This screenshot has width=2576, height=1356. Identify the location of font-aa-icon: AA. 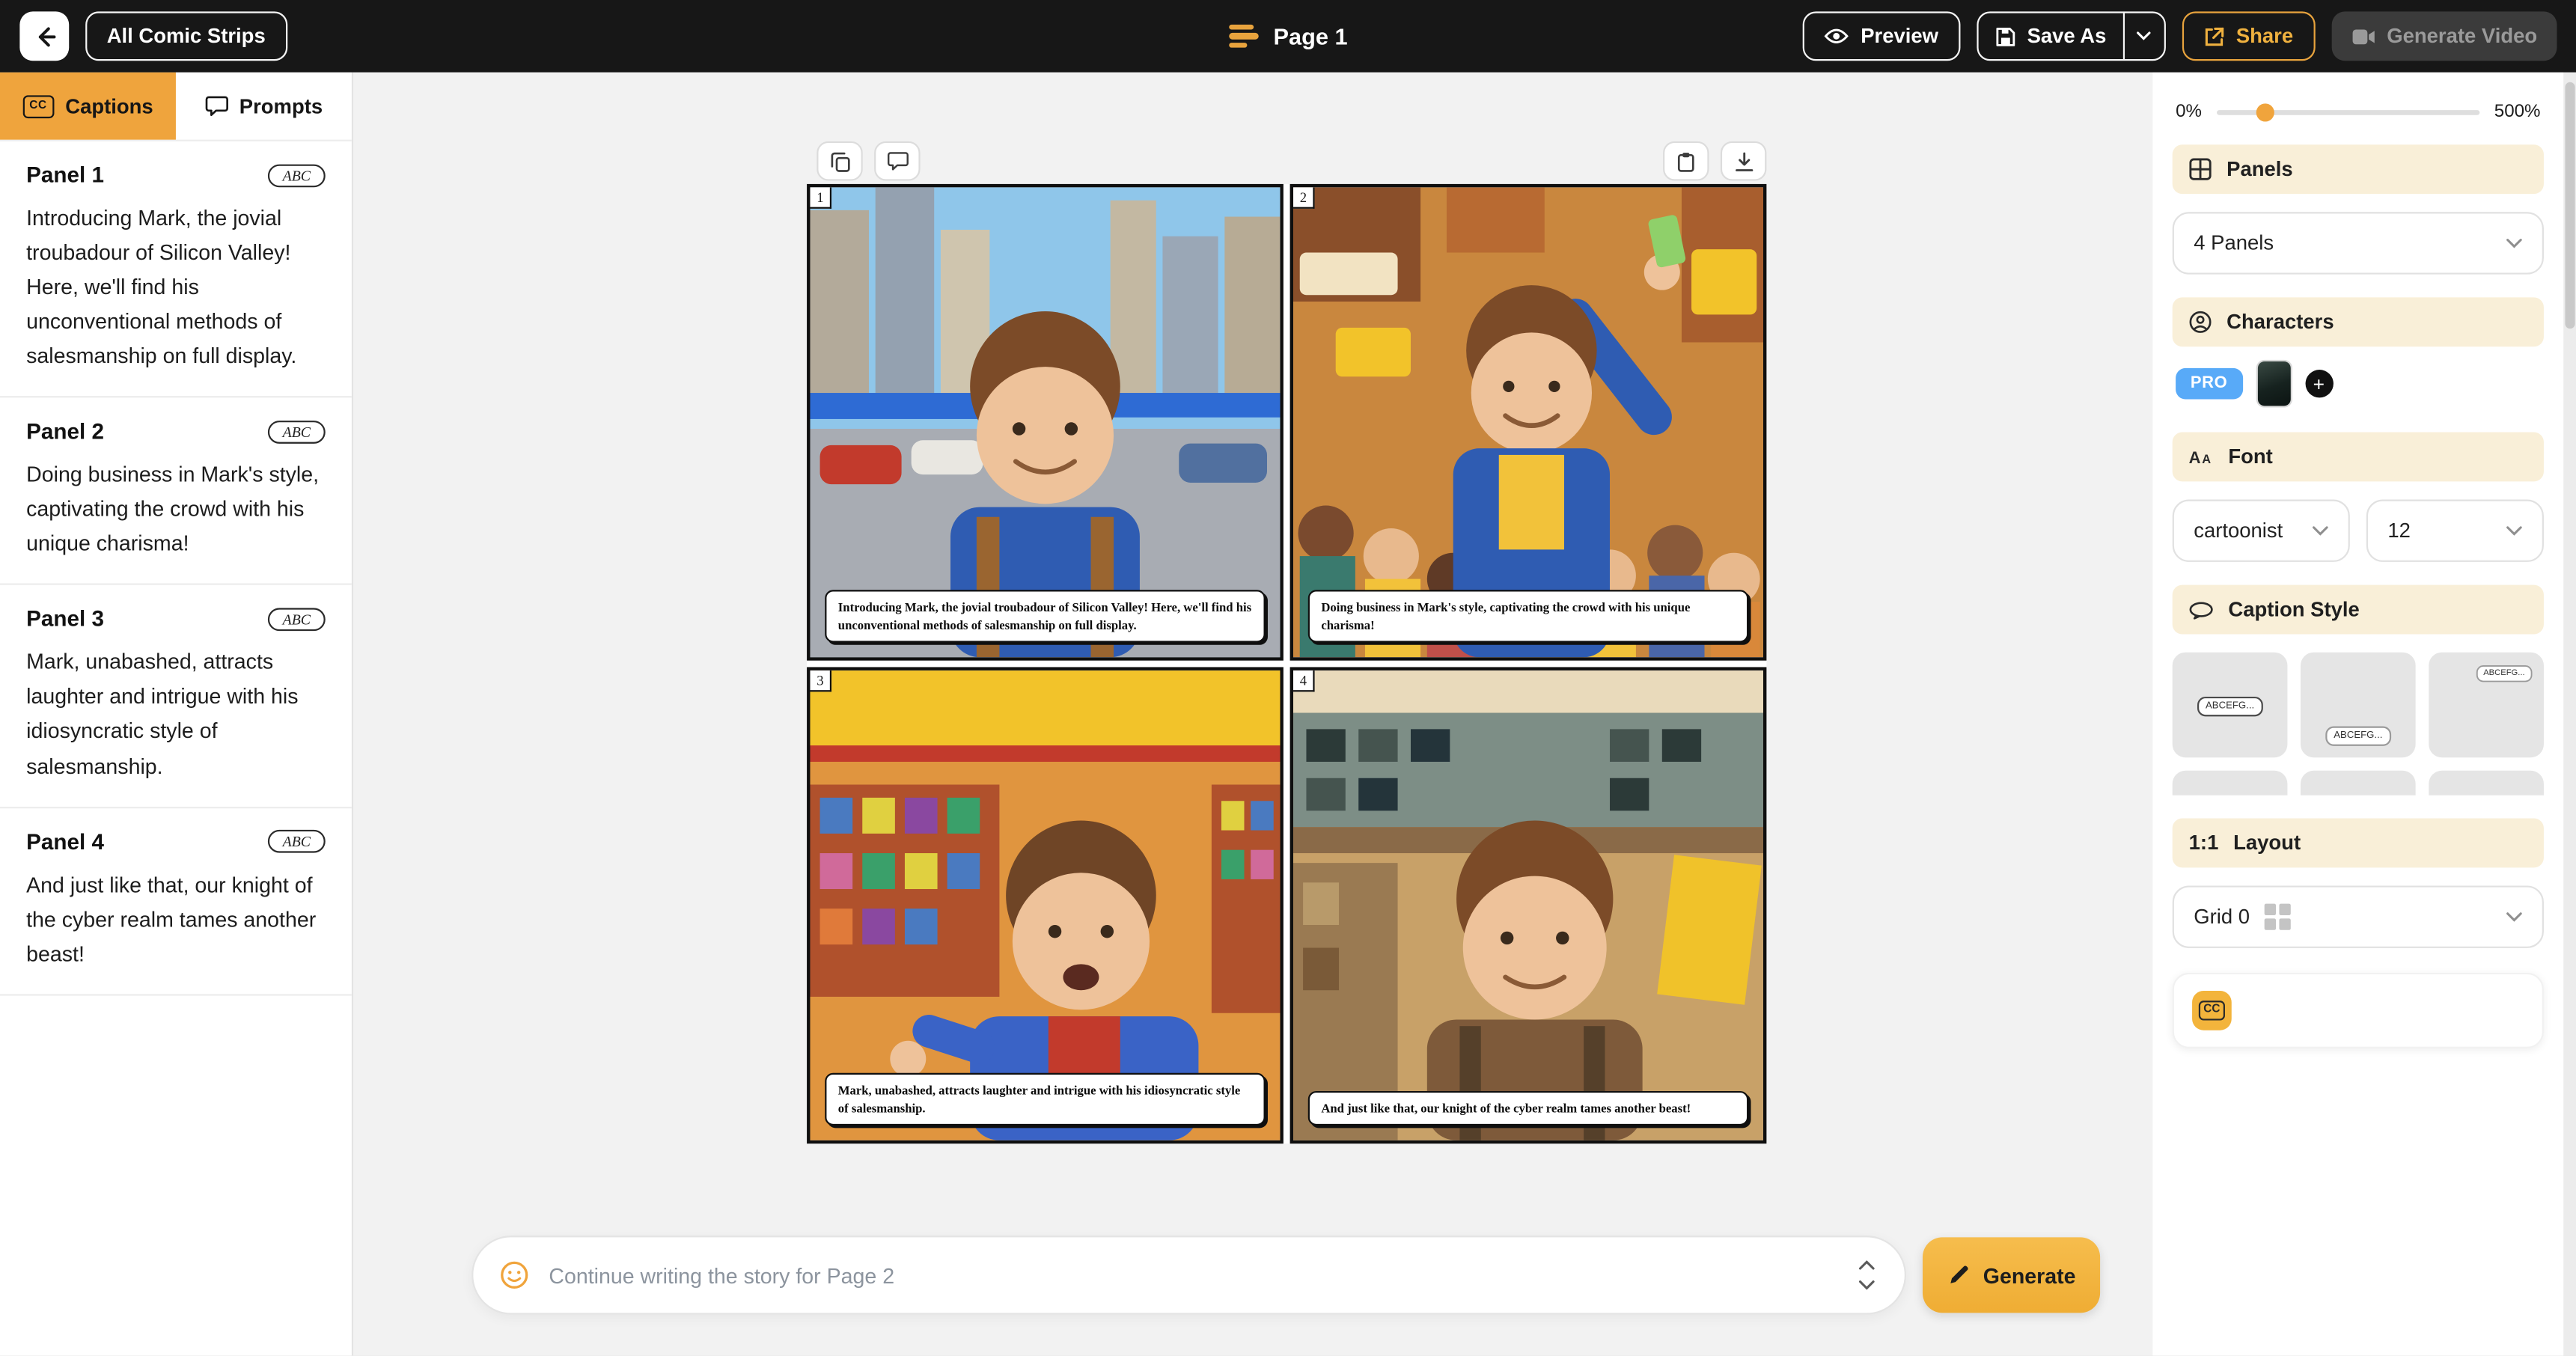
(2201, 457).